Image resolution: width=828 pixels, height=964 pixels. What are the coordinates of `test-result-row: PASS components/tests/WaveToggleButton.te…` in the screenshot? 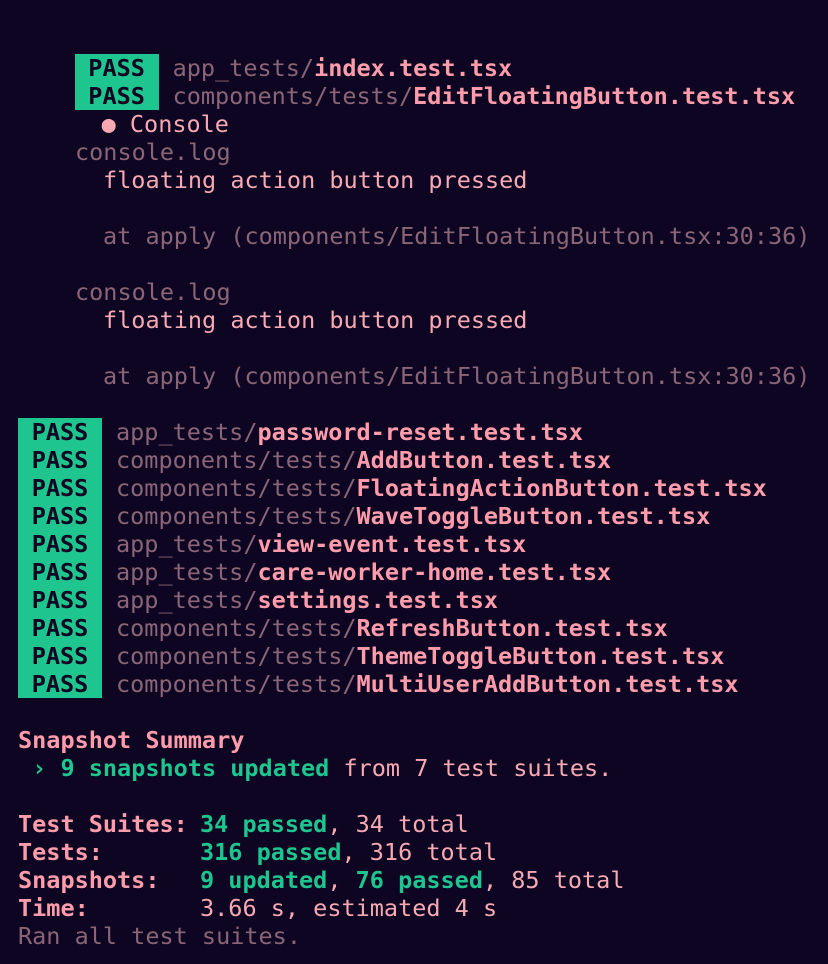 It's located at (423, 516).